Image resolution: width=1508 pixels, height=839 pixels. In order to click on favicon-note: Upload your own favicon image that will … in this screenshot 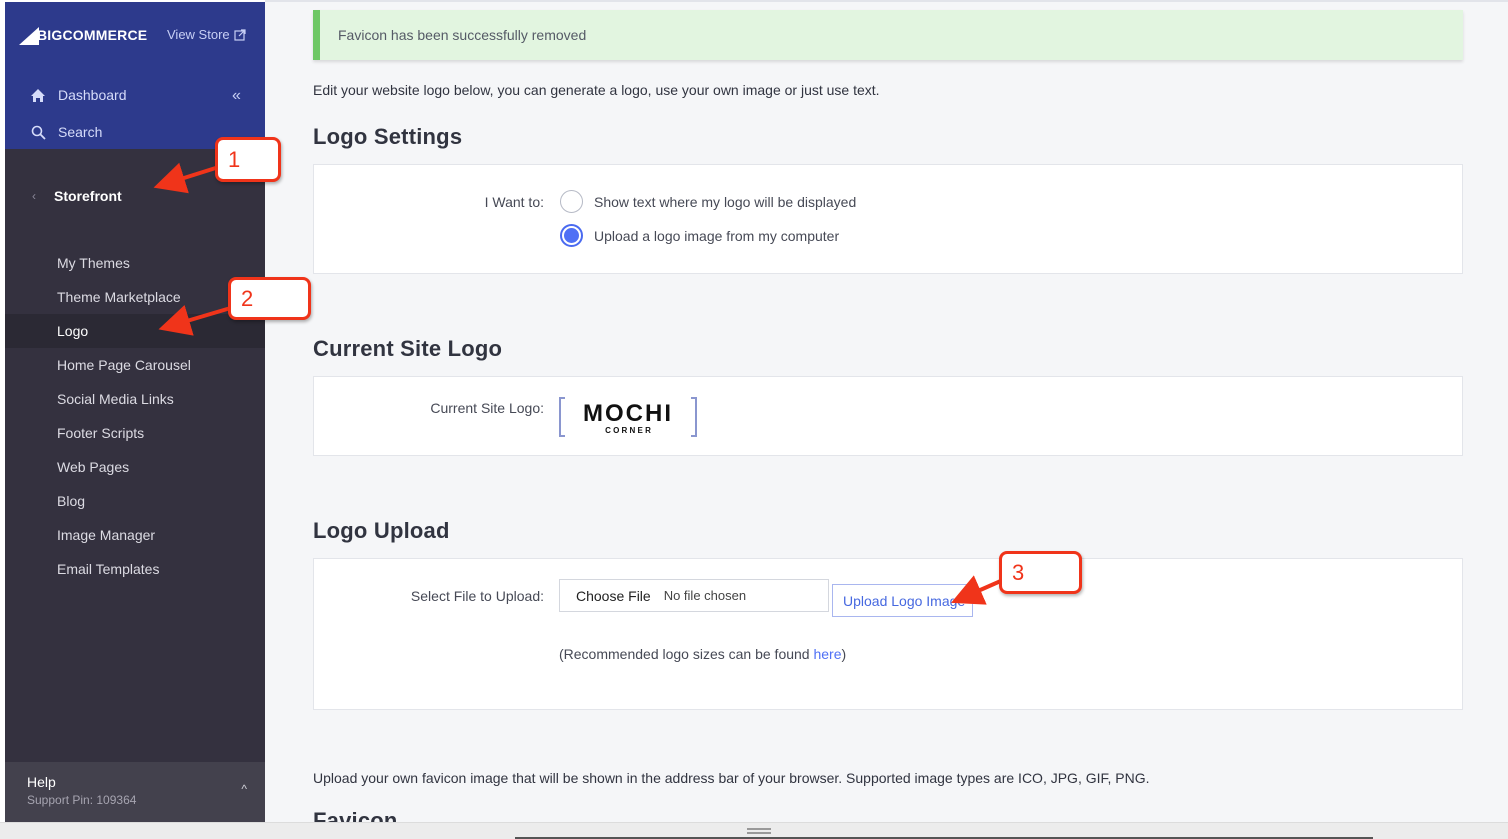, I will do `click(731, 778)`.